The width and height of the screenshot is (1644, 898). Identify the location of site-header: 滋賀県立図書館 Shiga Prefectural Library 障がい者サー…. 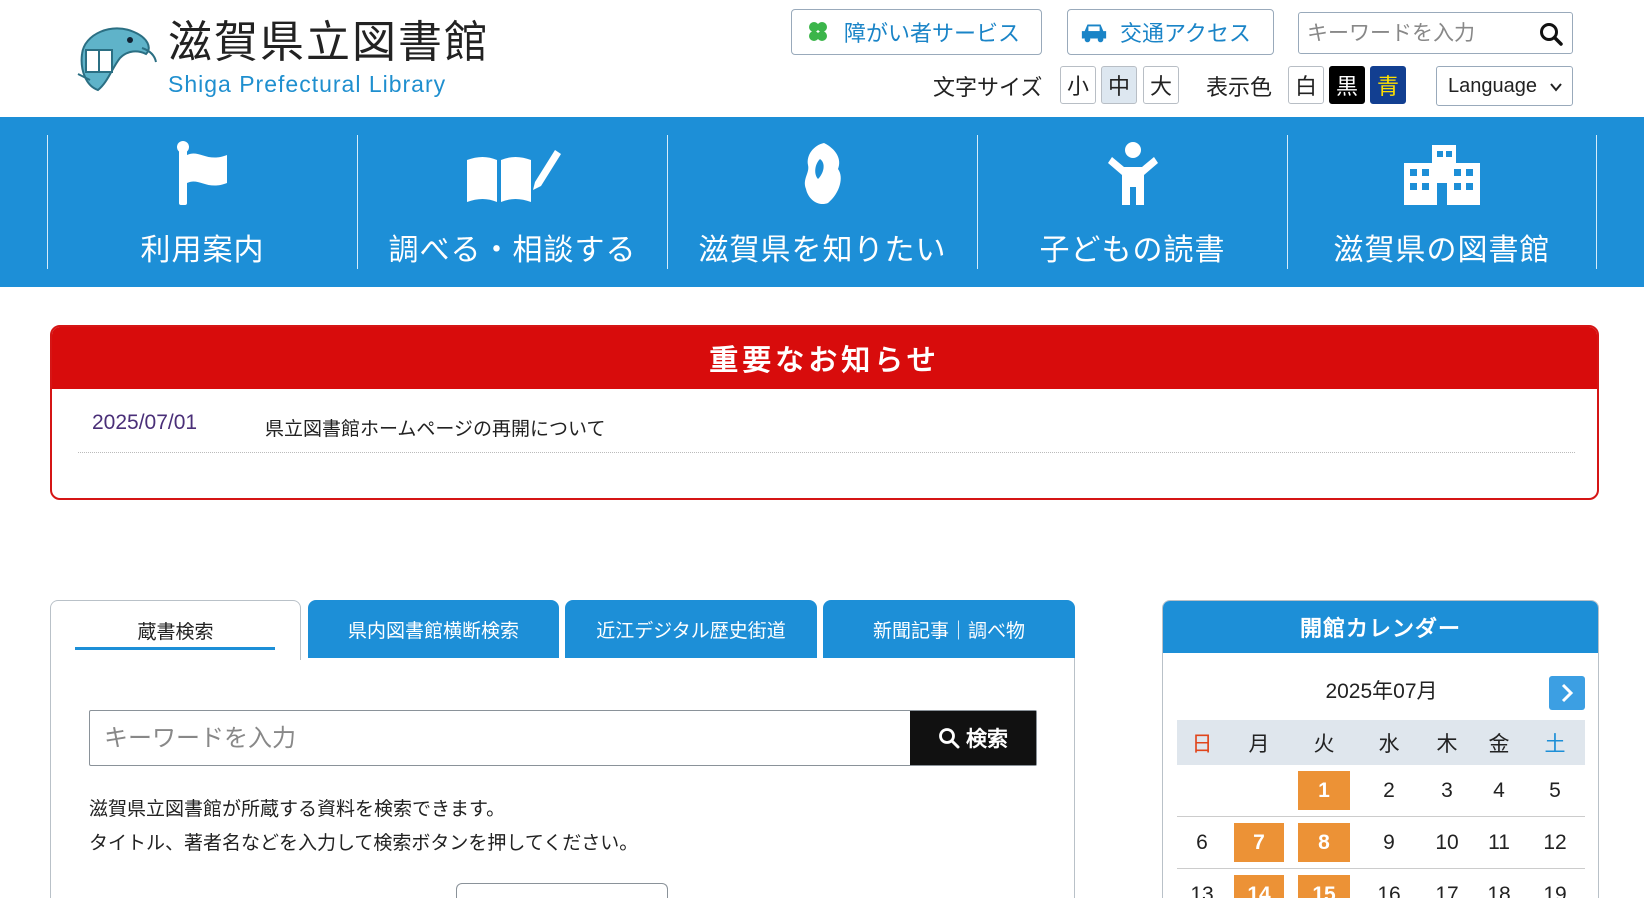
(822, 58).